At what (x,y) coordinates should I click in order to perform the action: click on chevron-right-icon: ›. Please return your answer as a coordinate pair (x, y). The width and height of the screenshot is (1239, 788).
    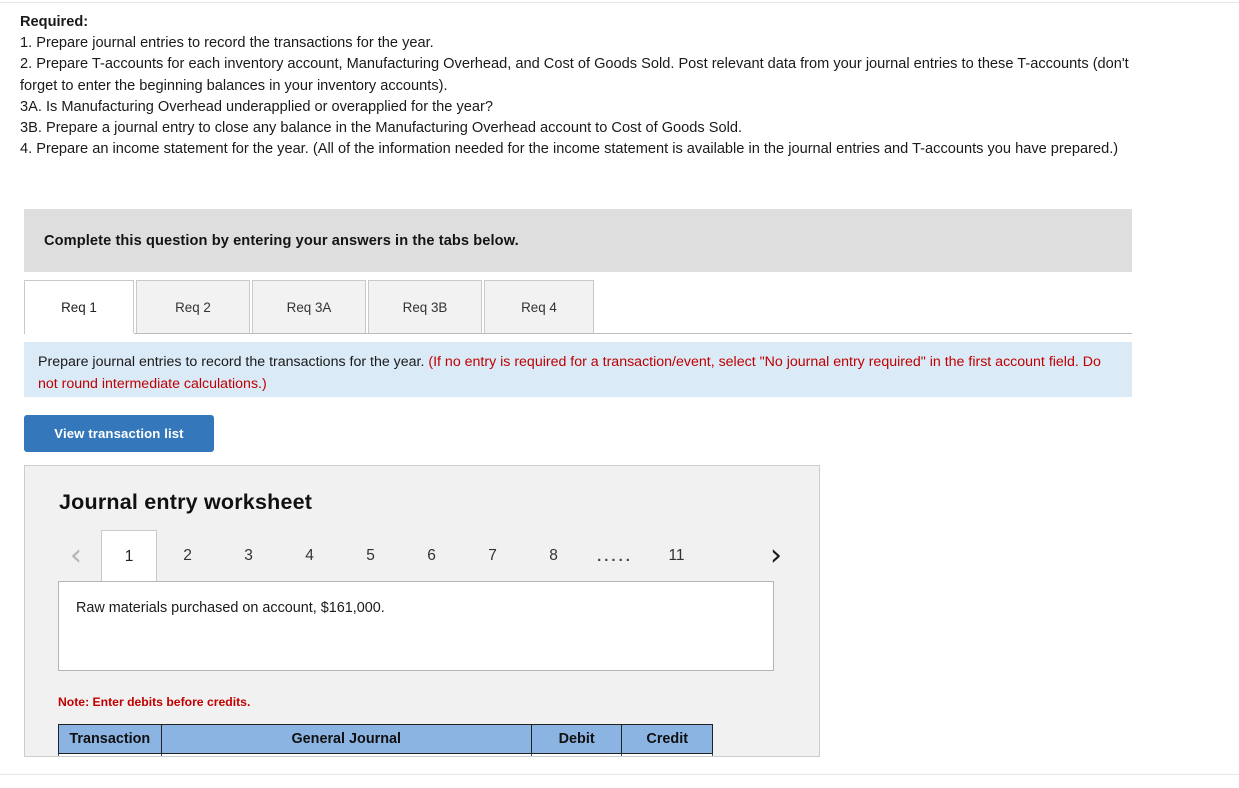
    Looking at the image, I should click on (776, 555).